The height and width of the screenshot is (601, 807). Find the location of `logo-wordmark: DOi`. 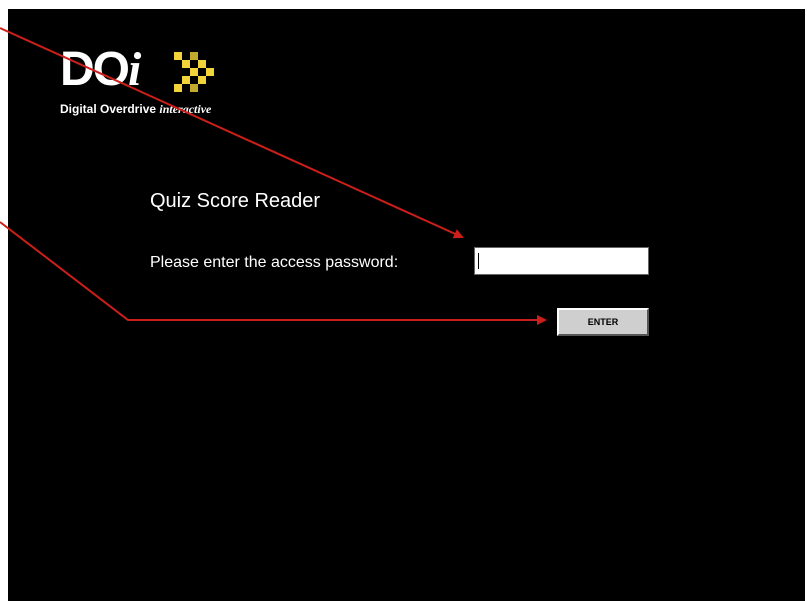

logo-wordmark: DOi is located at coordinates (100, 69).